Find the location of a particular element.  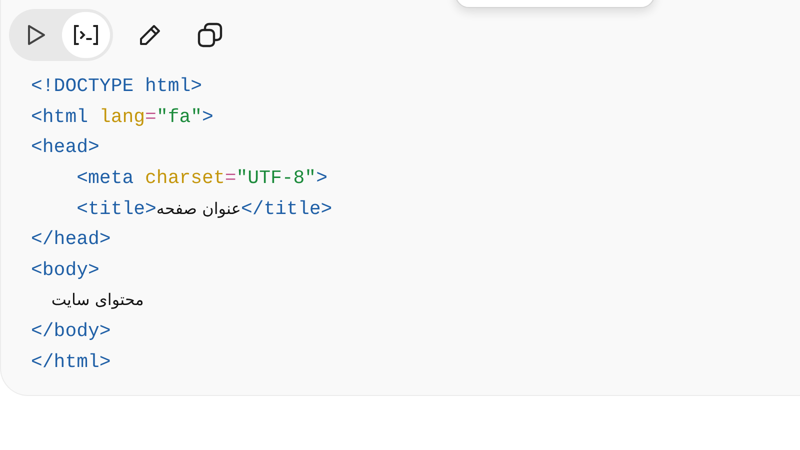

code-line: <body> is located at coordinates (65, 270).